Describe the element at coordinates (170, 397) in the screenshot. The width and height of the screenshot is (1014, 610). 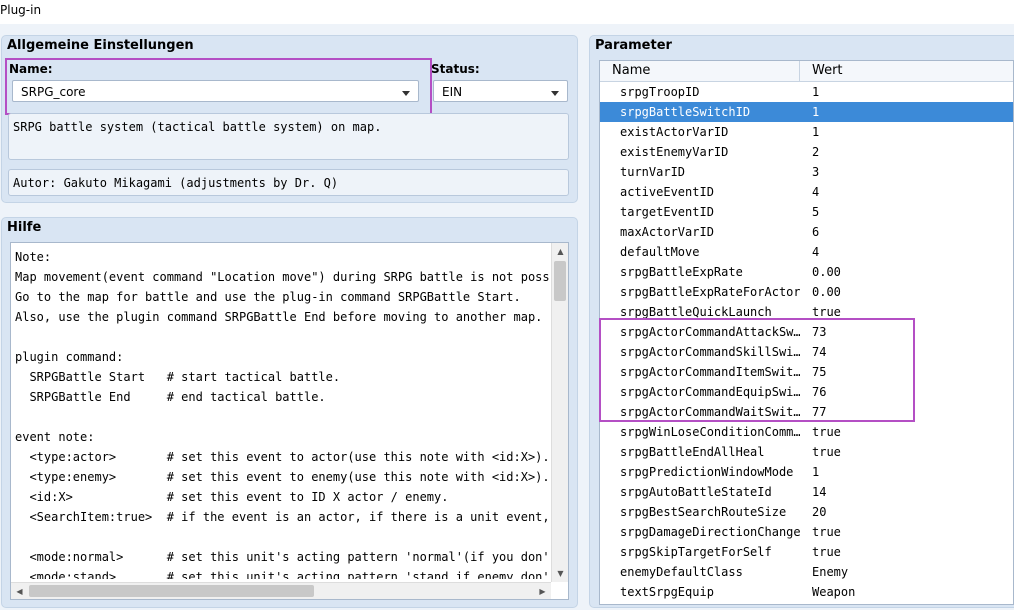
I see `help-line: SRPGBattle End # end tactical battle.` at that location.